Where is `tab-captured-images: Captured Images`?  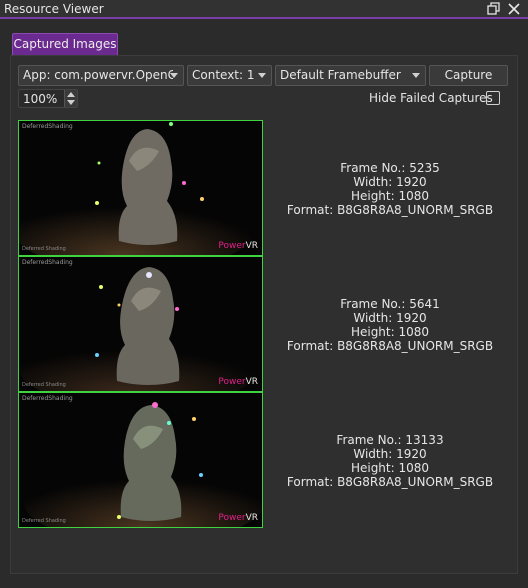
tab-captured-images: Captured Images is located at coordinates (65, 44).